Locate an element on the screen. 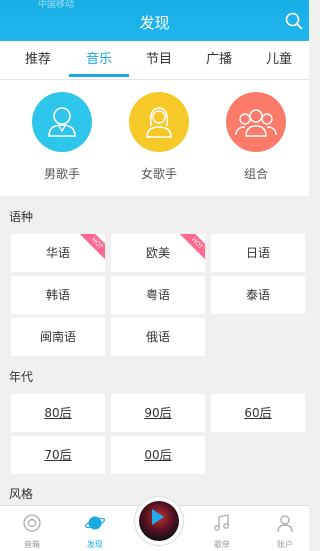 This screenshot has height=551, width=320. nav-discover: 发现 is located at coordinates (95, 528).